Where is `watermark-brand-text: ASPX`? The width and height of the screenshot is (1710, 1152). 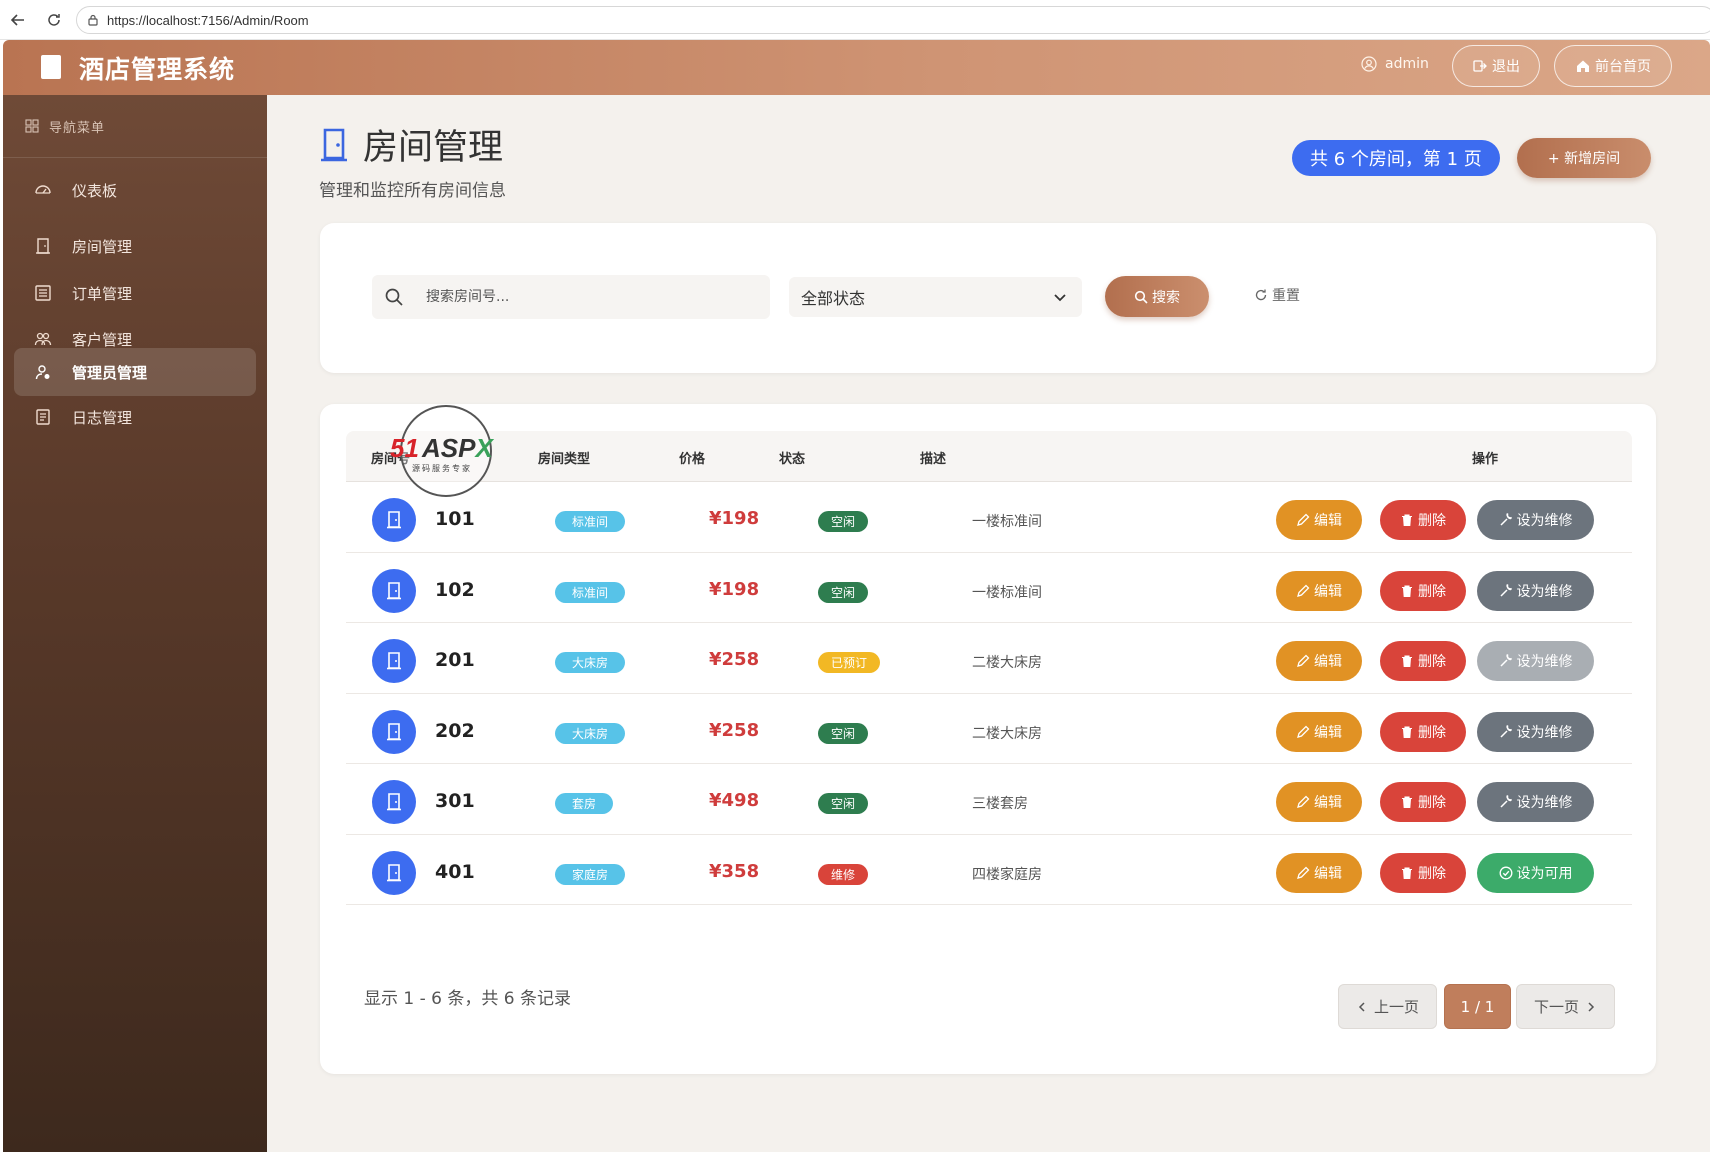 watermark-brand-text: ASPX is located at coordinates (457, 448).